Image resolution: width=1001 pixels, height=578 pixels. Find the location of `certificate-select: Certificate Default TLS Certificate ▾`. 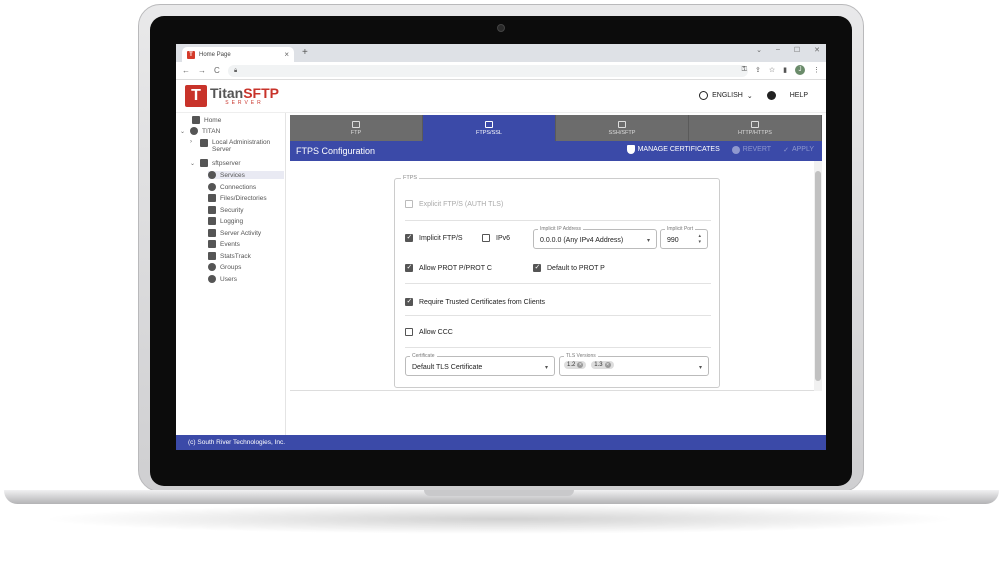

certificate-select: Certificate Default TLS Certificate ▾ is located at coordinates (480, 364).